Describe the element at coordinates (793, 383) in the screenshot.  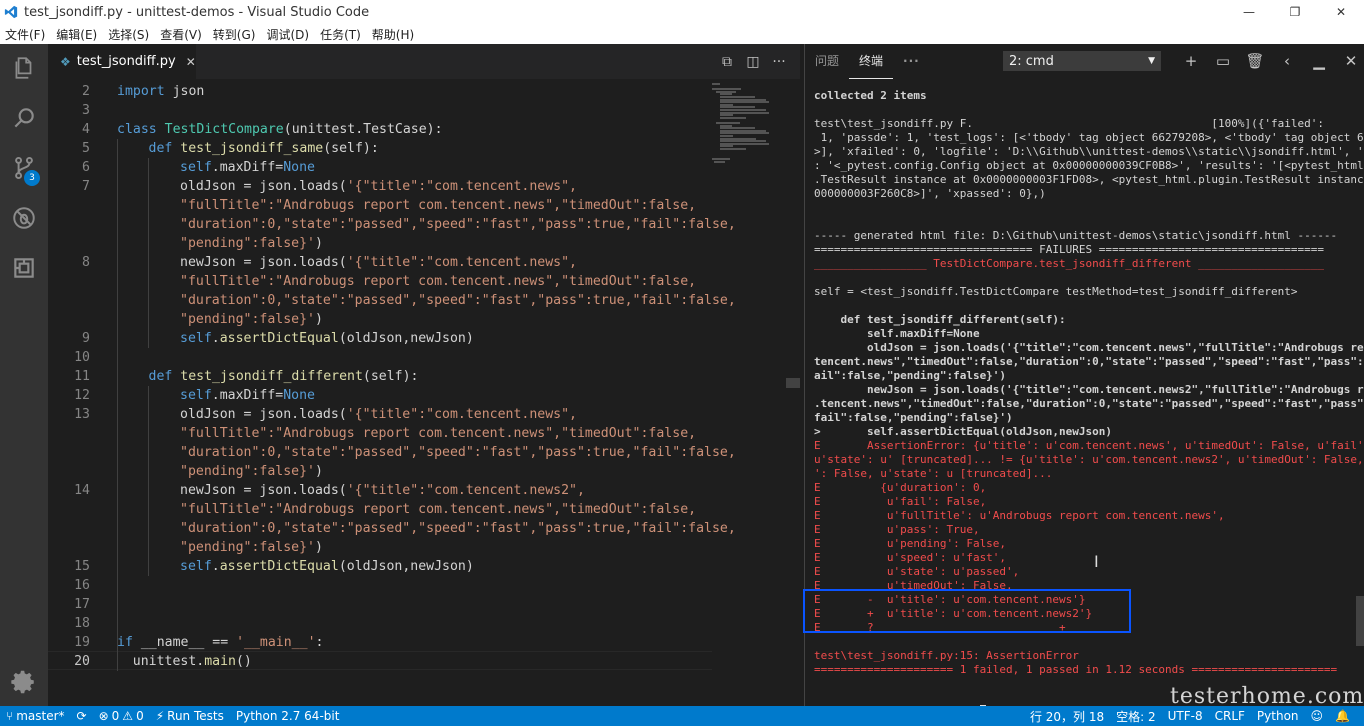
I see `editor-scrollbar` at that location.